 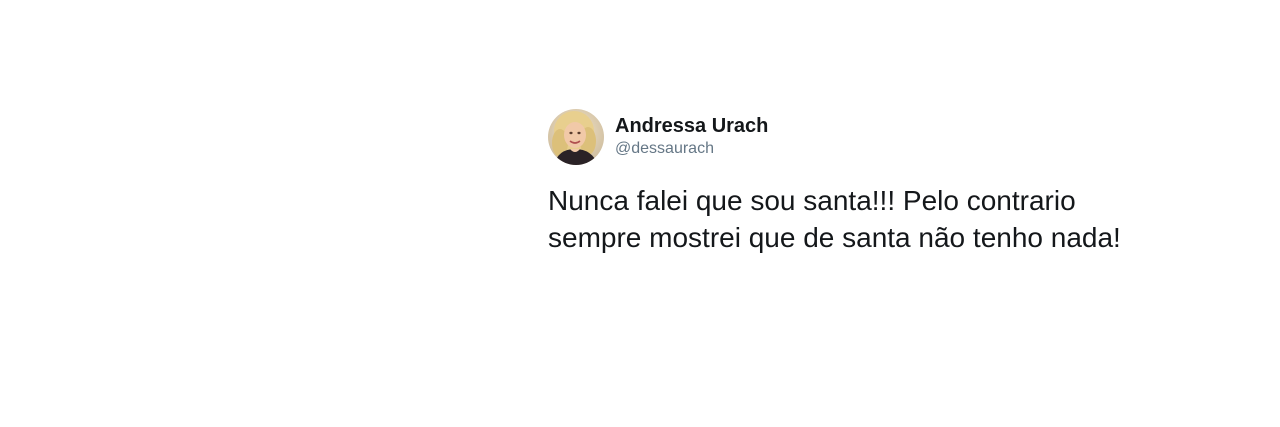 What do you see at coordinates (691, 126) in the screenshot?
I see `display-name: Andressa Urach` at bounding box center [691, 126].